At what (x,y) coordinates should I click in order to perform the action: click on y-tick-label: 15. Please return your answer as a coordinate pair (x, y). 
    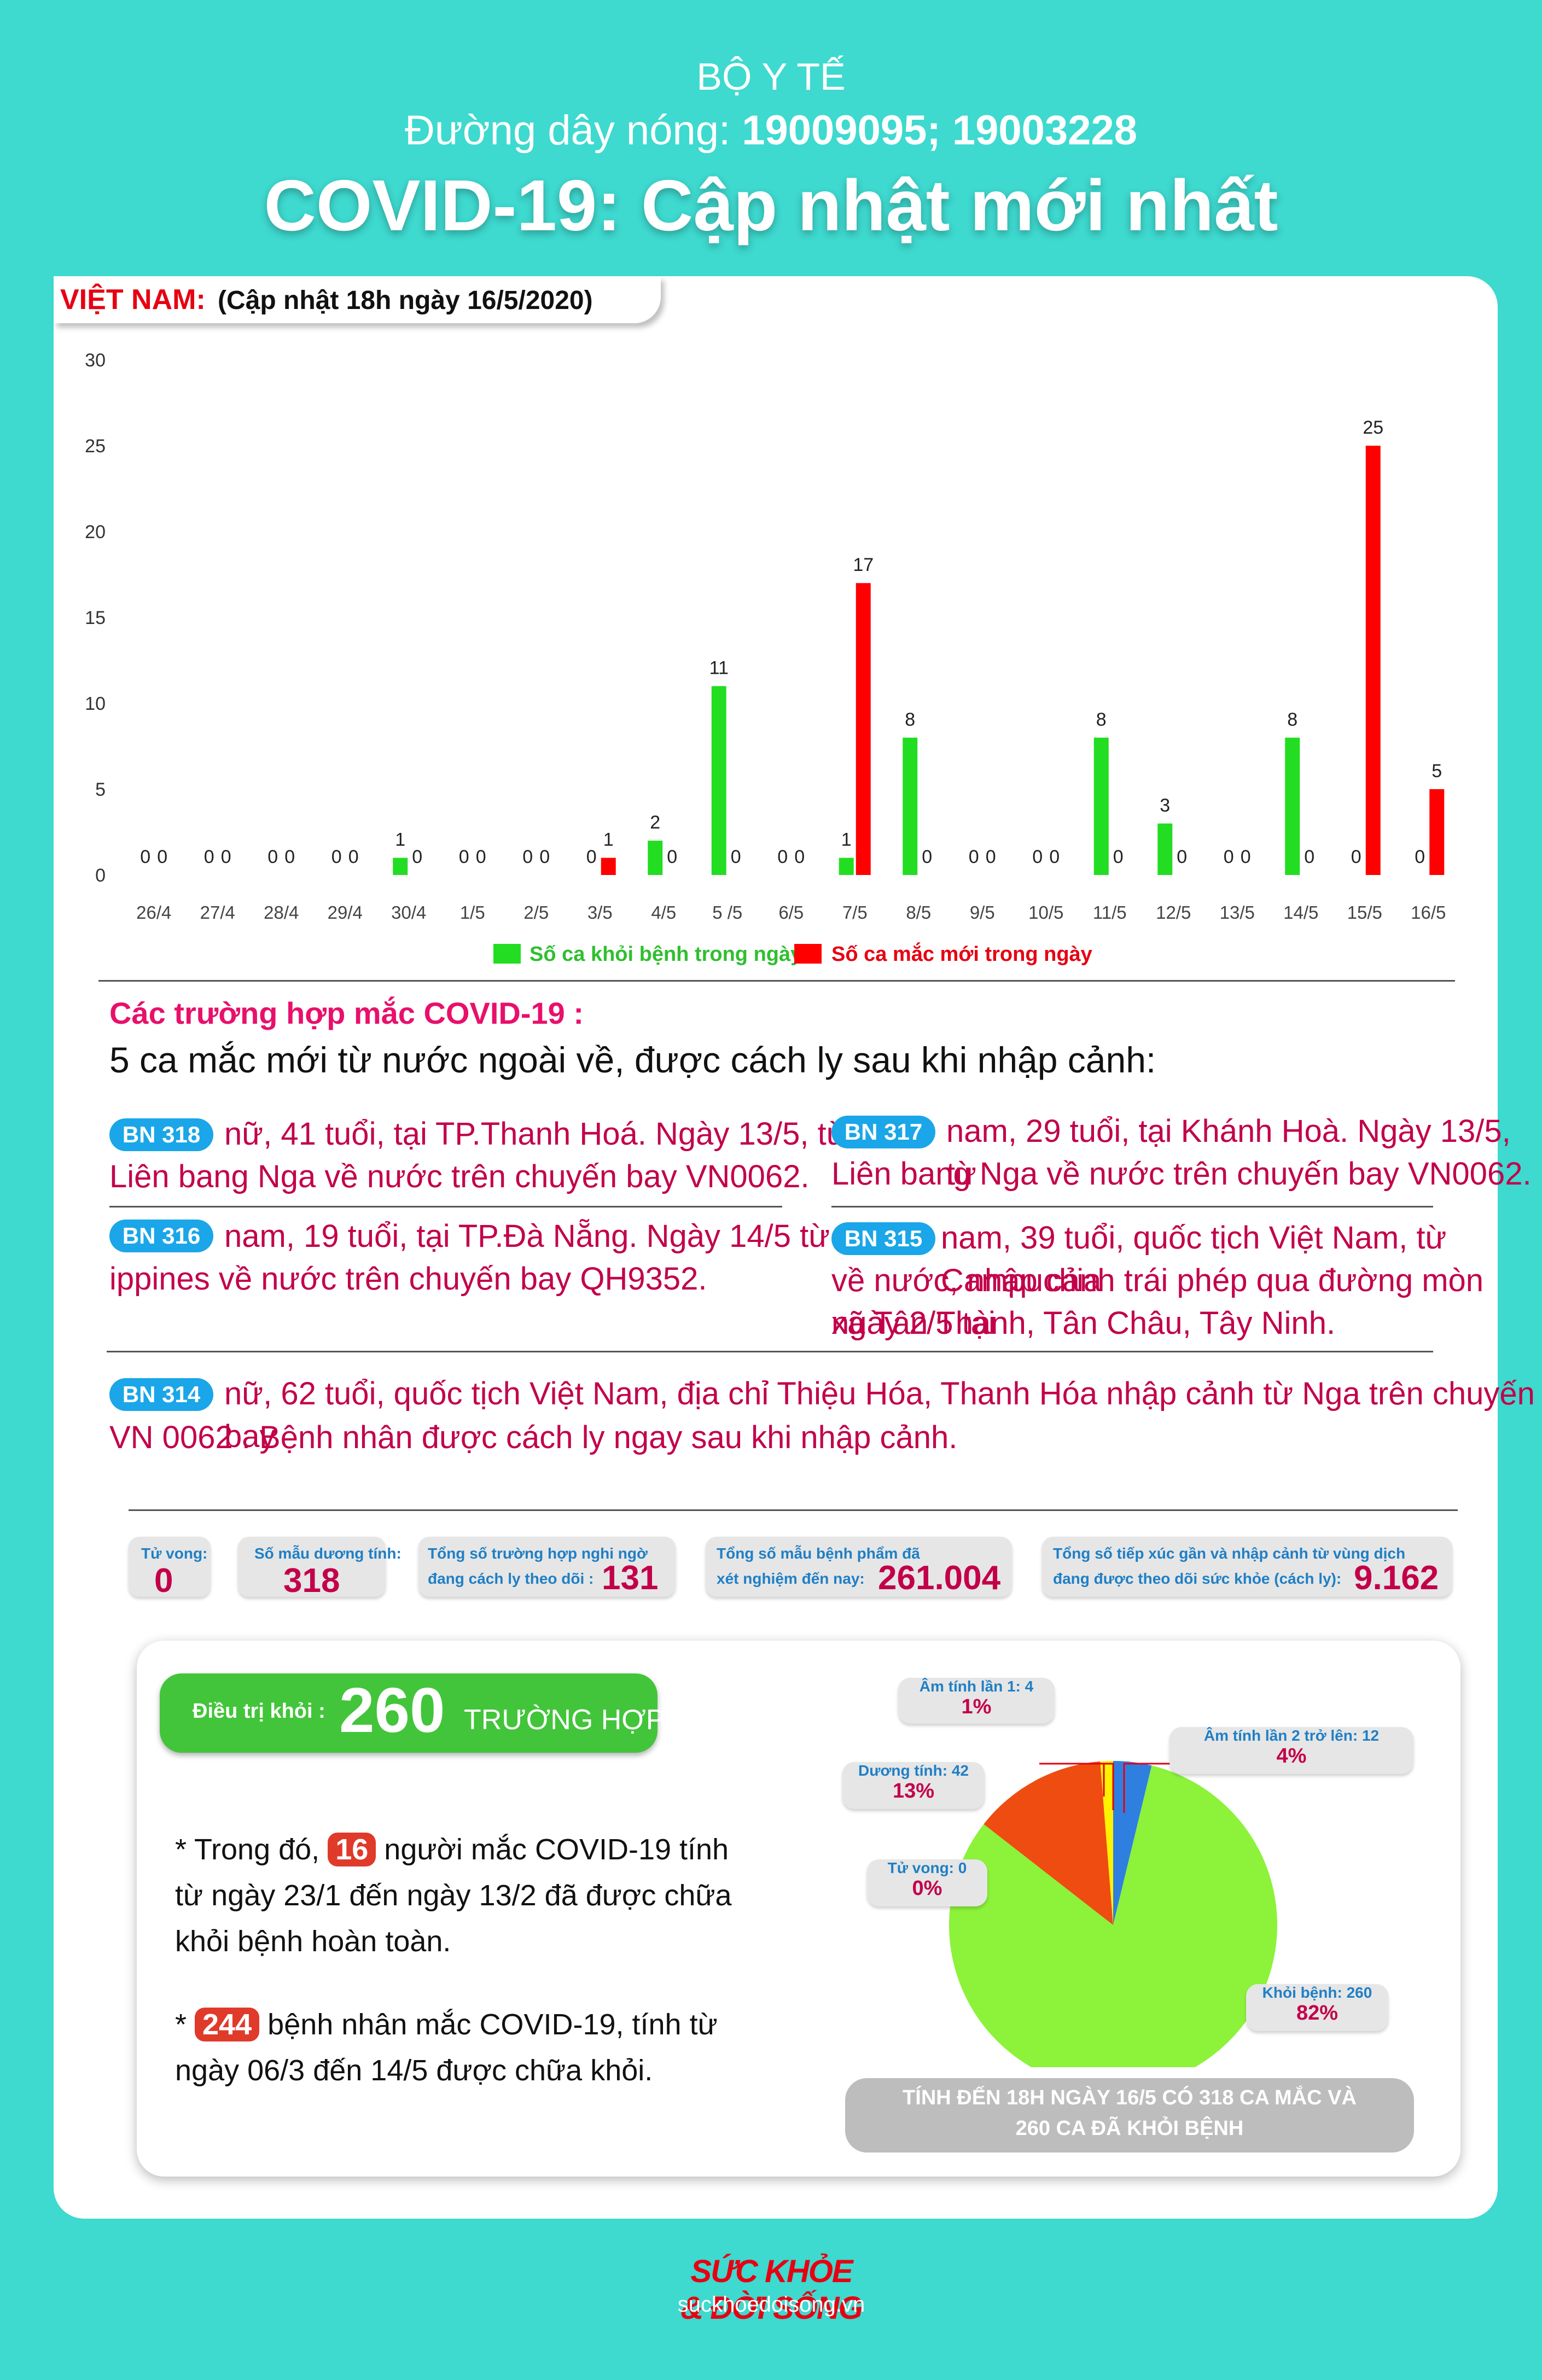
    Looking at the image, I should click on (95, 618).